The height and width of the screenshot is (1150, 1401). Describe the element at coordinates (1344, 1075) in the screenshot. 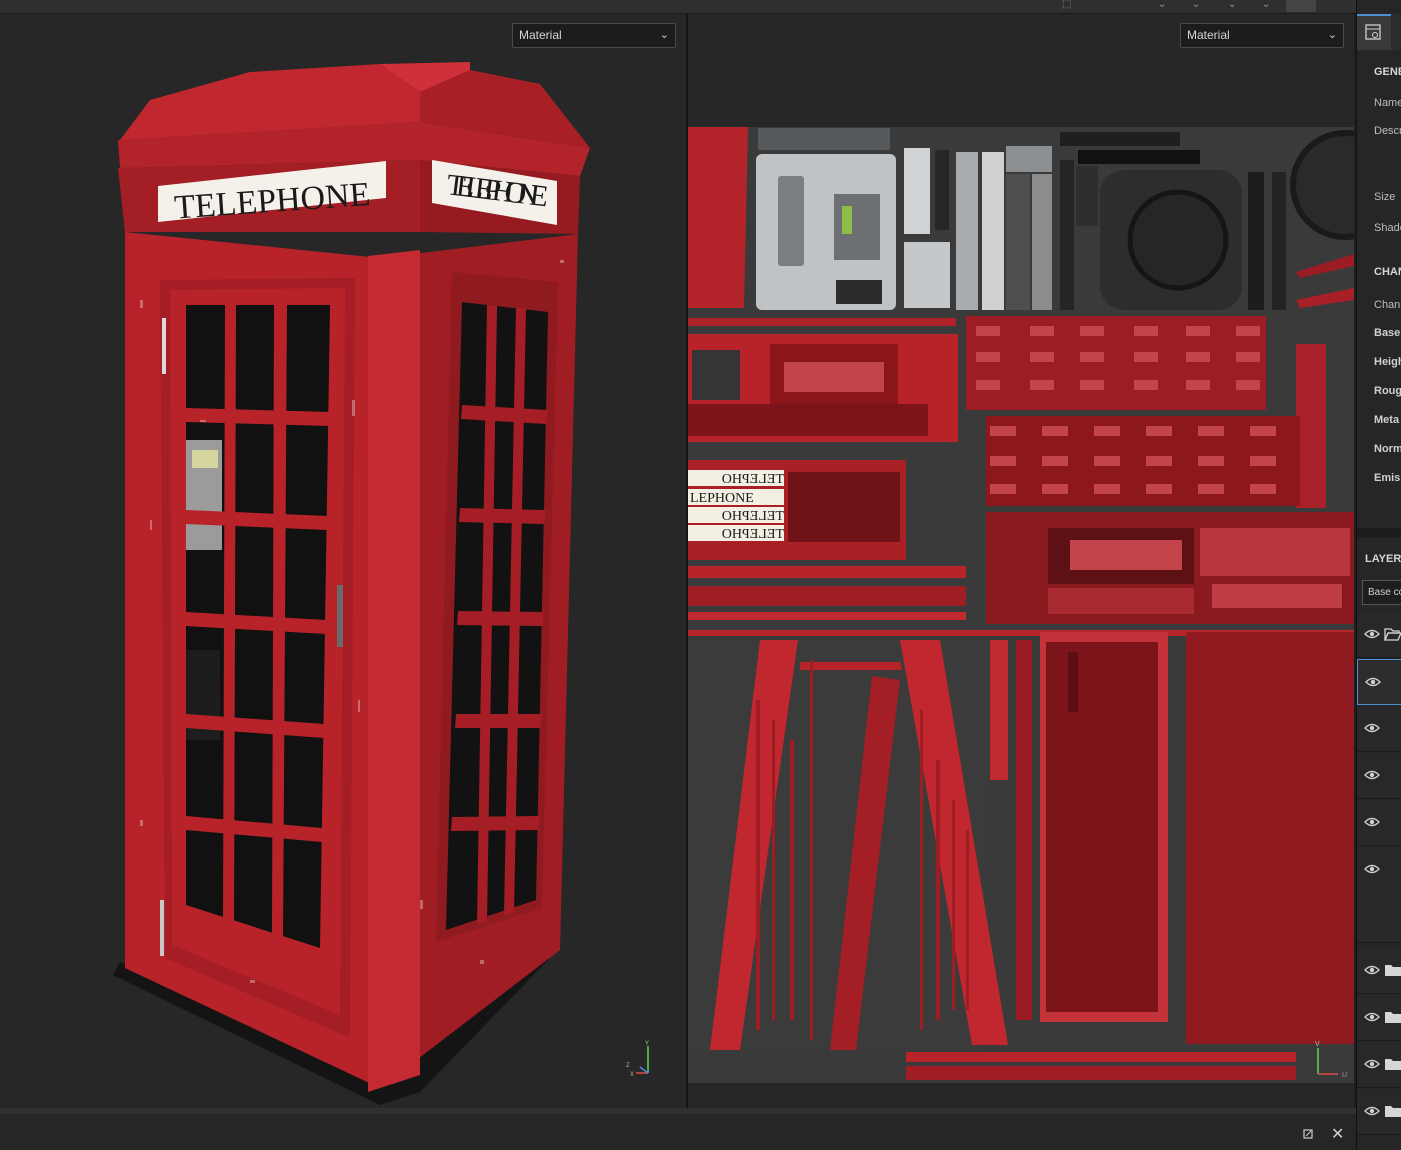

I see `svg-text: U` at that location.